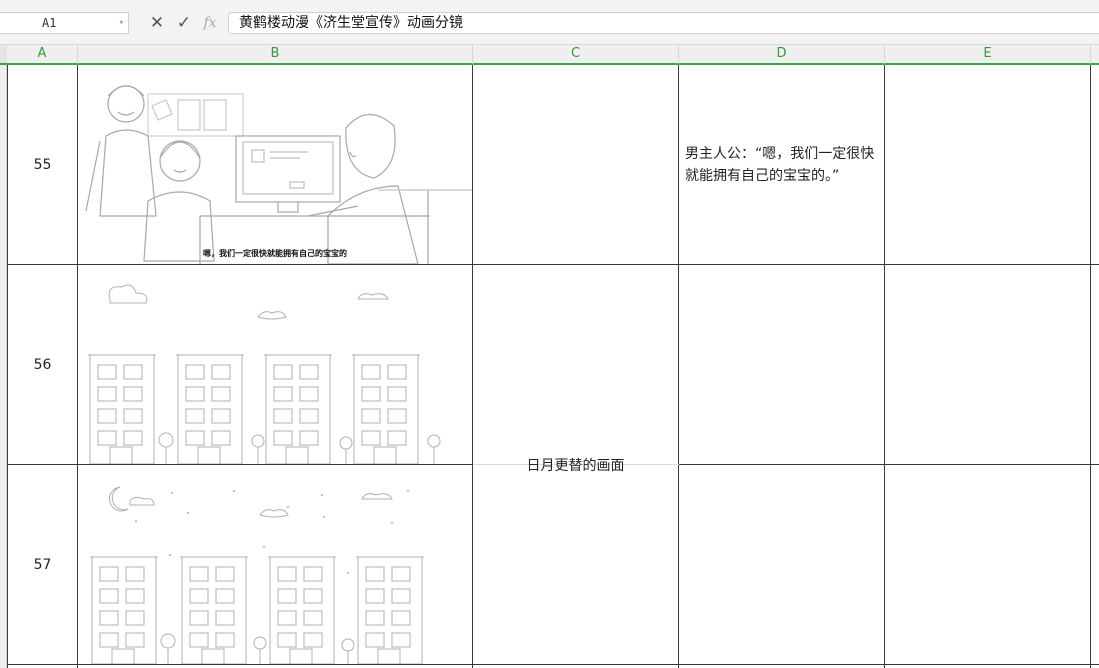 The image size is (1099, 668). I want to click on cell-b55-storyboard-image: 嗯，我们一定很快就能拥有自己的宝宝的, so click(275, 165).